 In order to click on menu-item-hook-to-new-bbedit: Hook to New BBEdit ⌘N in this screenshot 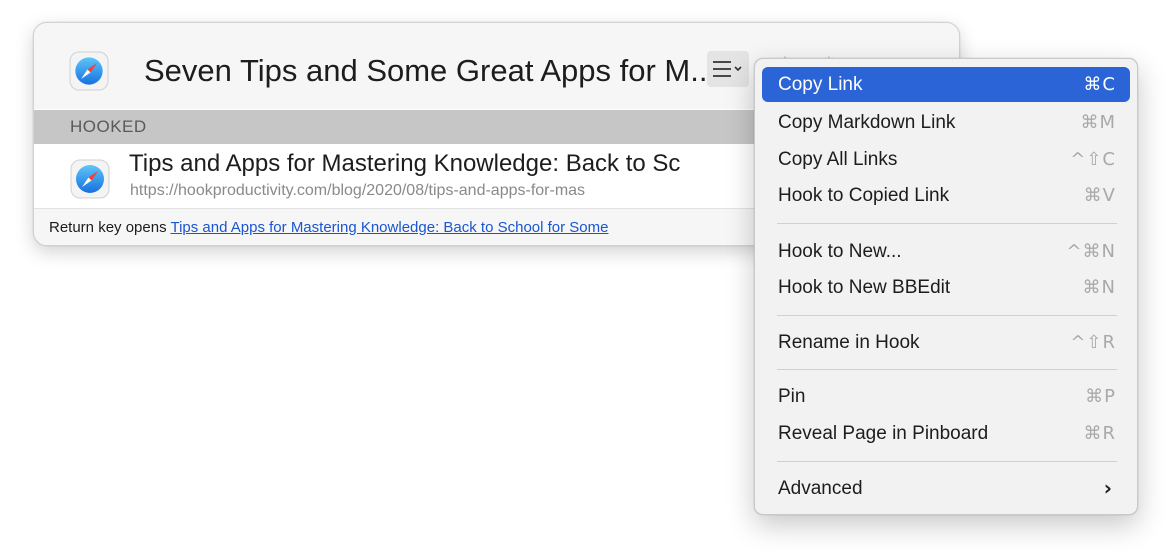, I will do `click(946, 287)`.